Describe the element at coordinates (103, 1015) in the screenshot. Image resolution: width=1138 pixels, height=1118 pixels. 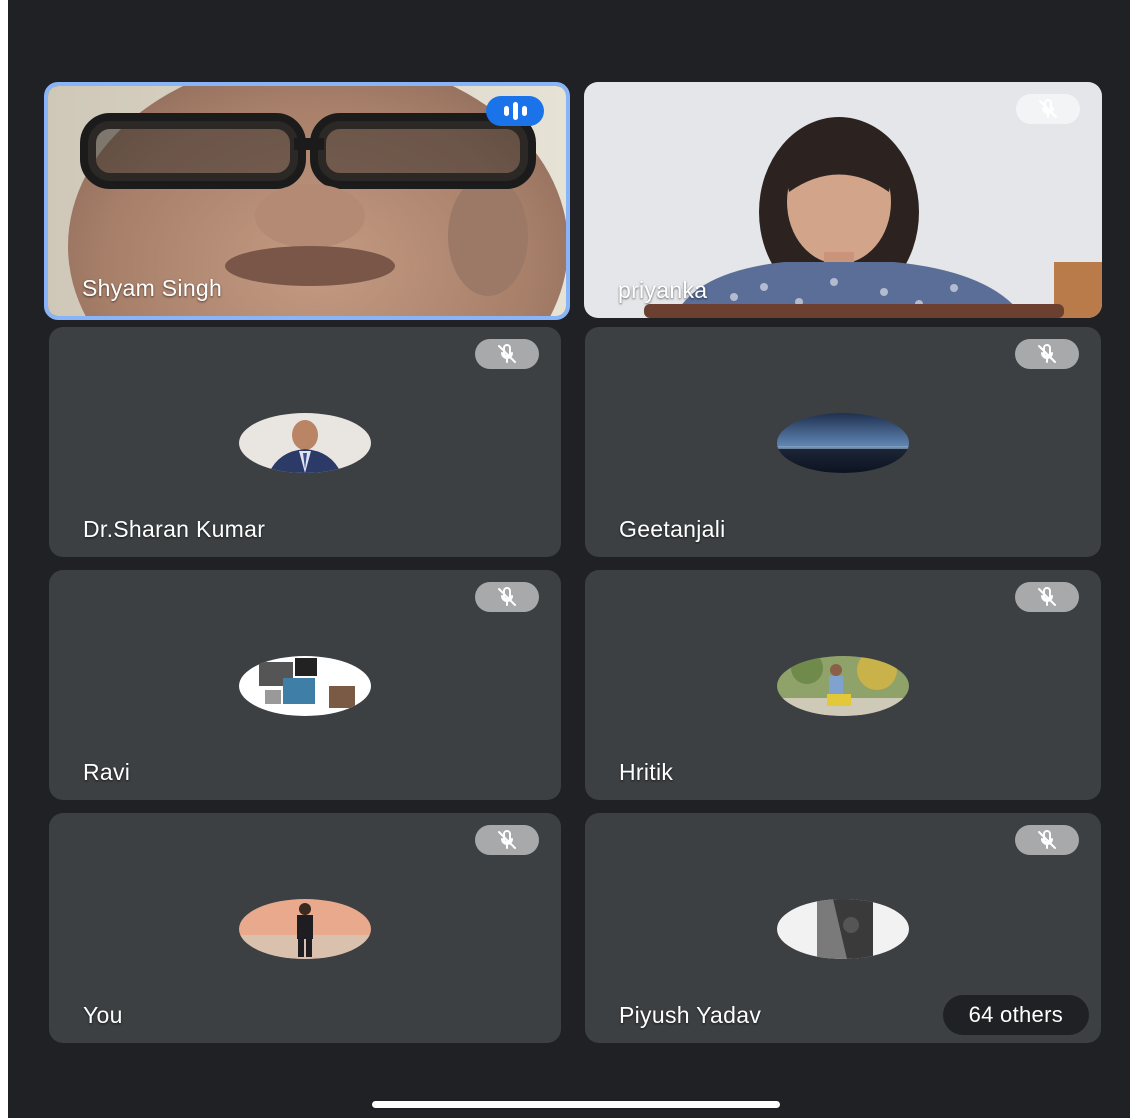
I see `participant-name: You` at that location.